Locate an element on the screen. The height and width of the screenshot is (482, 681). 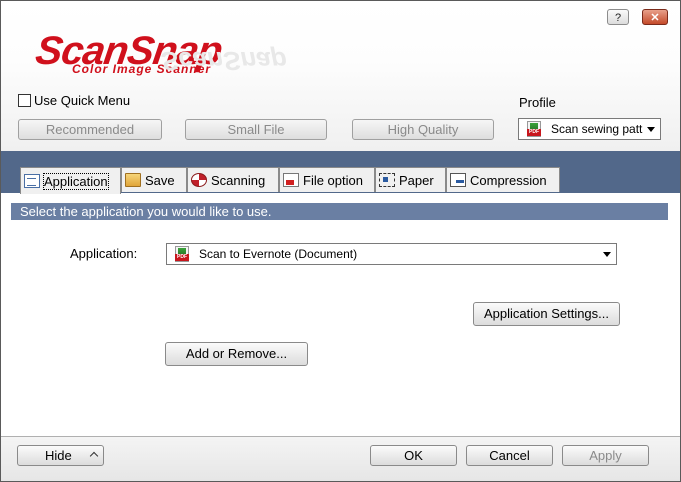
quick-menu-option: Use Quick Menu is located at coordinates (74, 100).